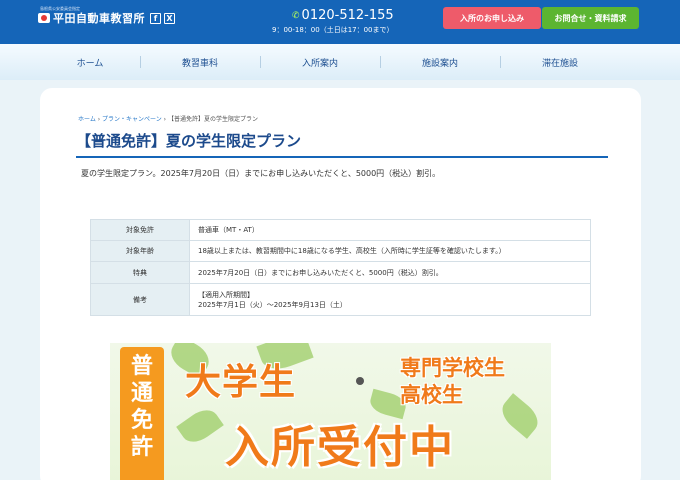 Image resolution: width=680 pixels, height=480 pixels. Describe the element at coordinates (140, 230) in the screenshot. I see `row-label: 対象免許` at that location.